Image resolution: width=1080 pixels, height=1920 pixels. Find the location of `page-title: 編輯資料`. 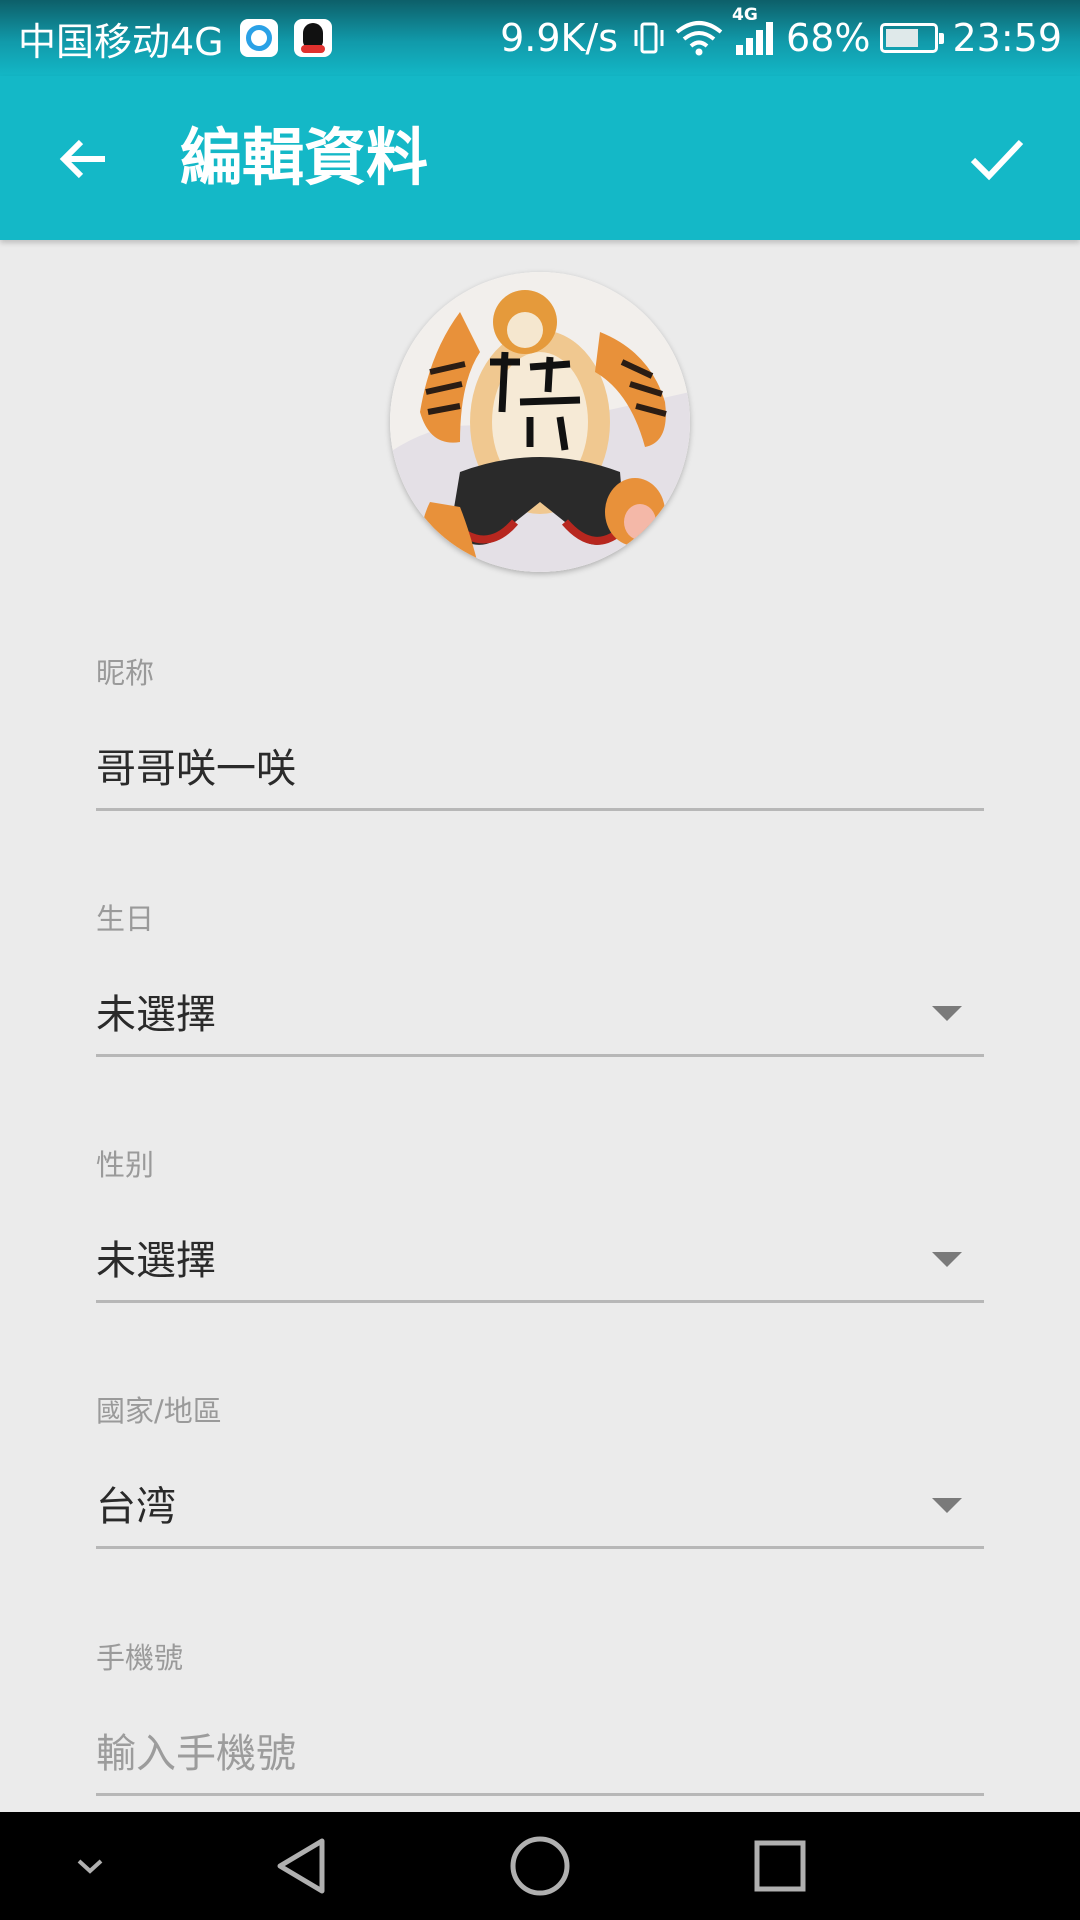

page-title: 編輯資料 is located at coordinates (304, 157).